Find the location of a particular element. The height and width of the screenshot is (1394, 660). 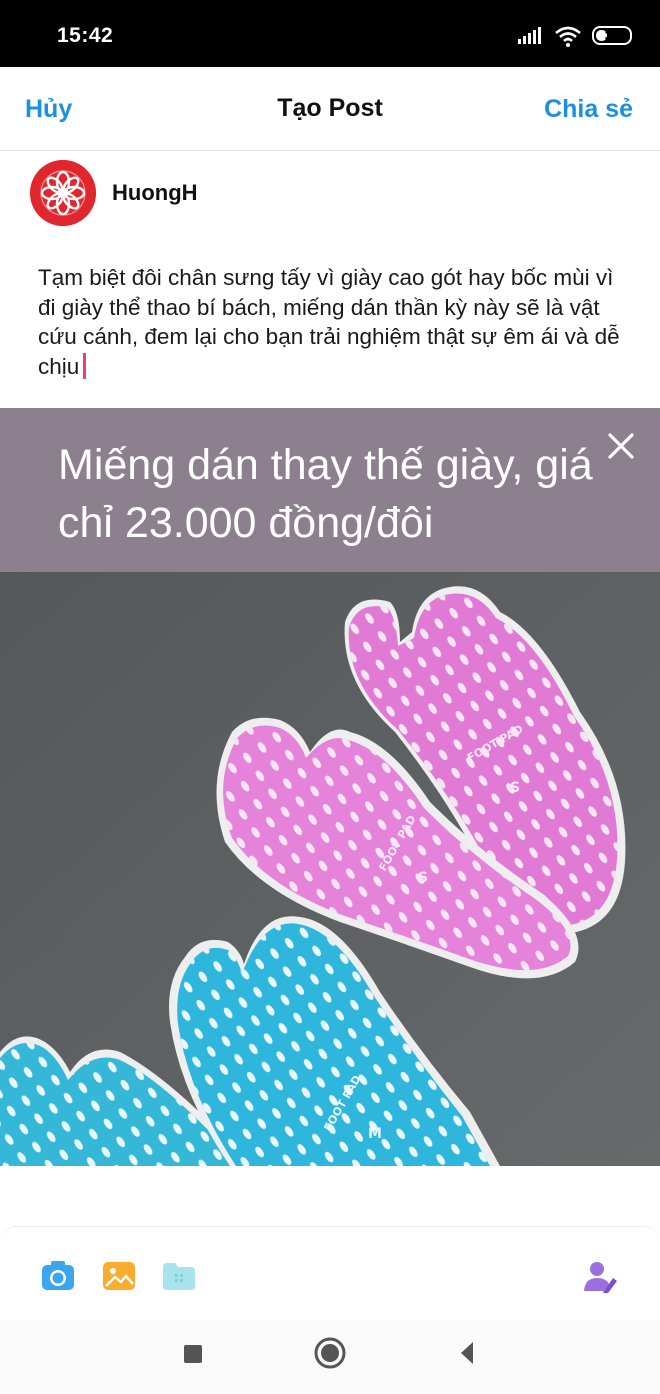

signal-icon is located at coordinates (529, 35).